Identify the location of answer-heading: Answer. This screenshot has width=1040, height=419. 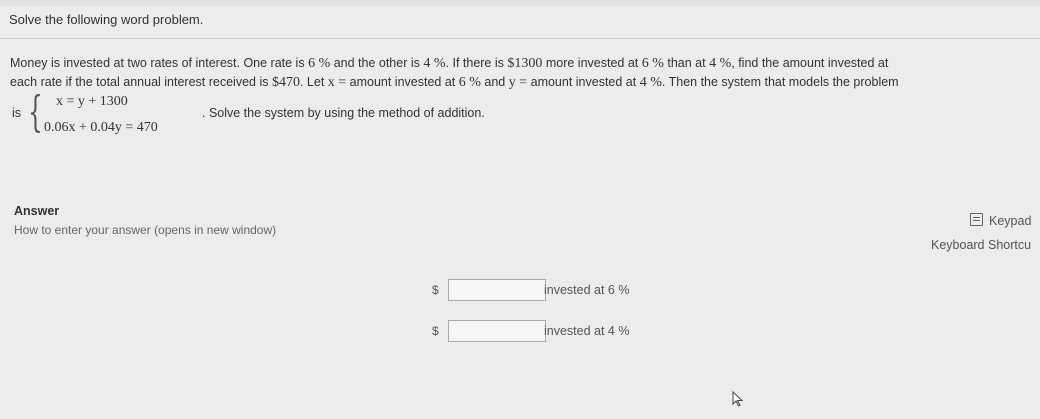
(37, 211).